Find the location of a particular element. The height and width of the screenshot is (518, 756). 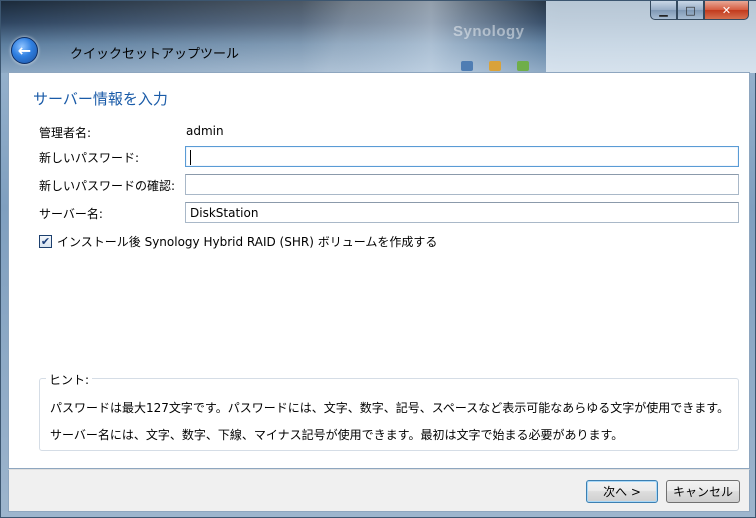

caption-buttons: ▁ □ ✕ is located at coordinates (699, 10).